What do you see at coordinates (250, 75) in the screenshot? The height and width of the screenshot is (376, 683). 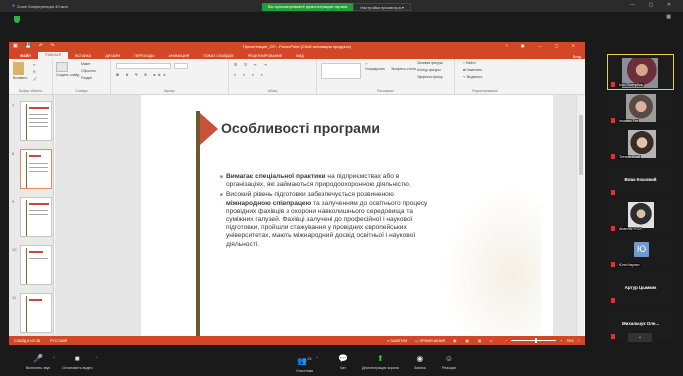 I see `align-buttons: ≡ ≡ ≡ ≡` at bounding box center [250, 75].